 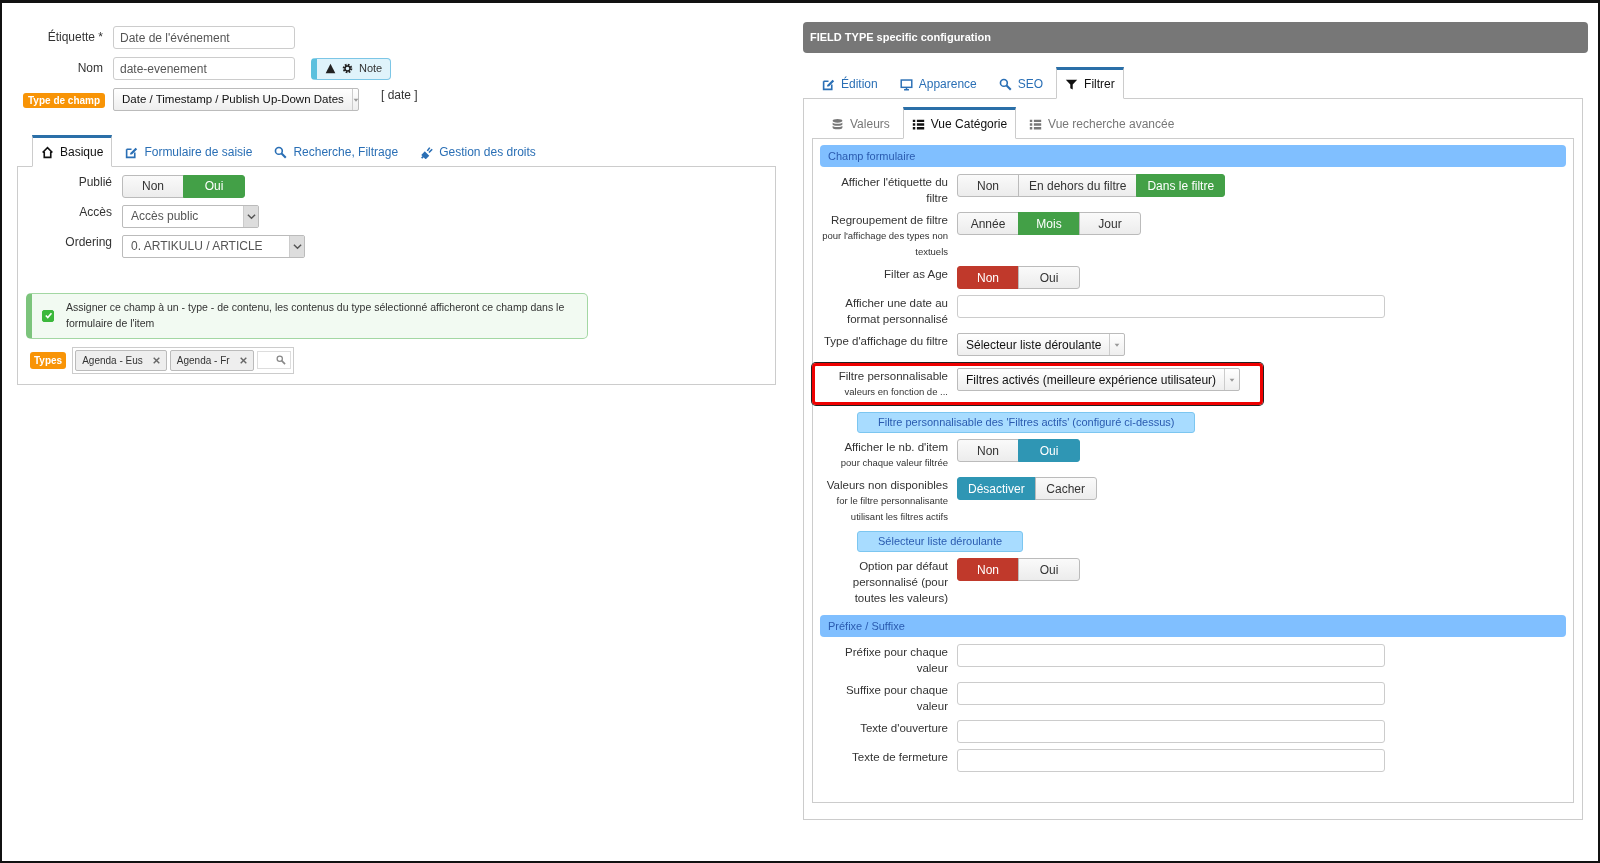 I want to click on select-field: Sélecteur liste déroulante, so click(x=1041, y=344).